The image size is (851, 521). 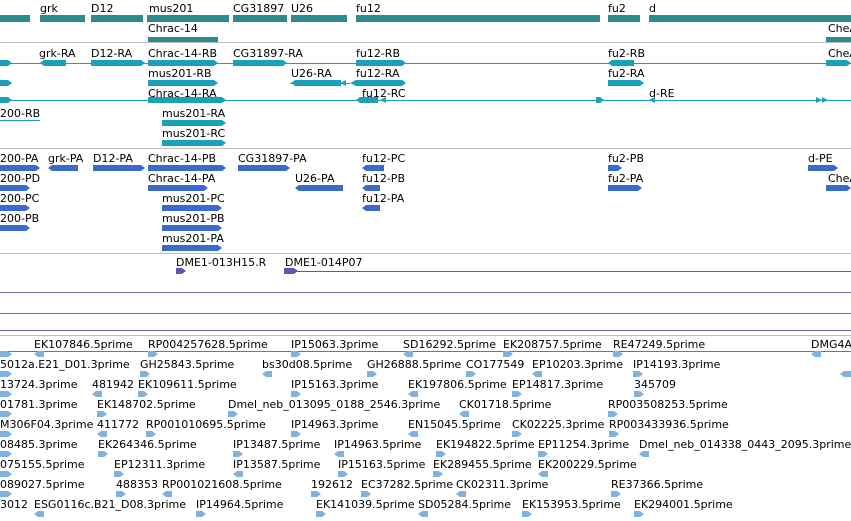 What do you see at coordinates (20, 198) in the screenshot?
I see `protein-label-200-pc: 200-PC` at bounding box center [20, 198].